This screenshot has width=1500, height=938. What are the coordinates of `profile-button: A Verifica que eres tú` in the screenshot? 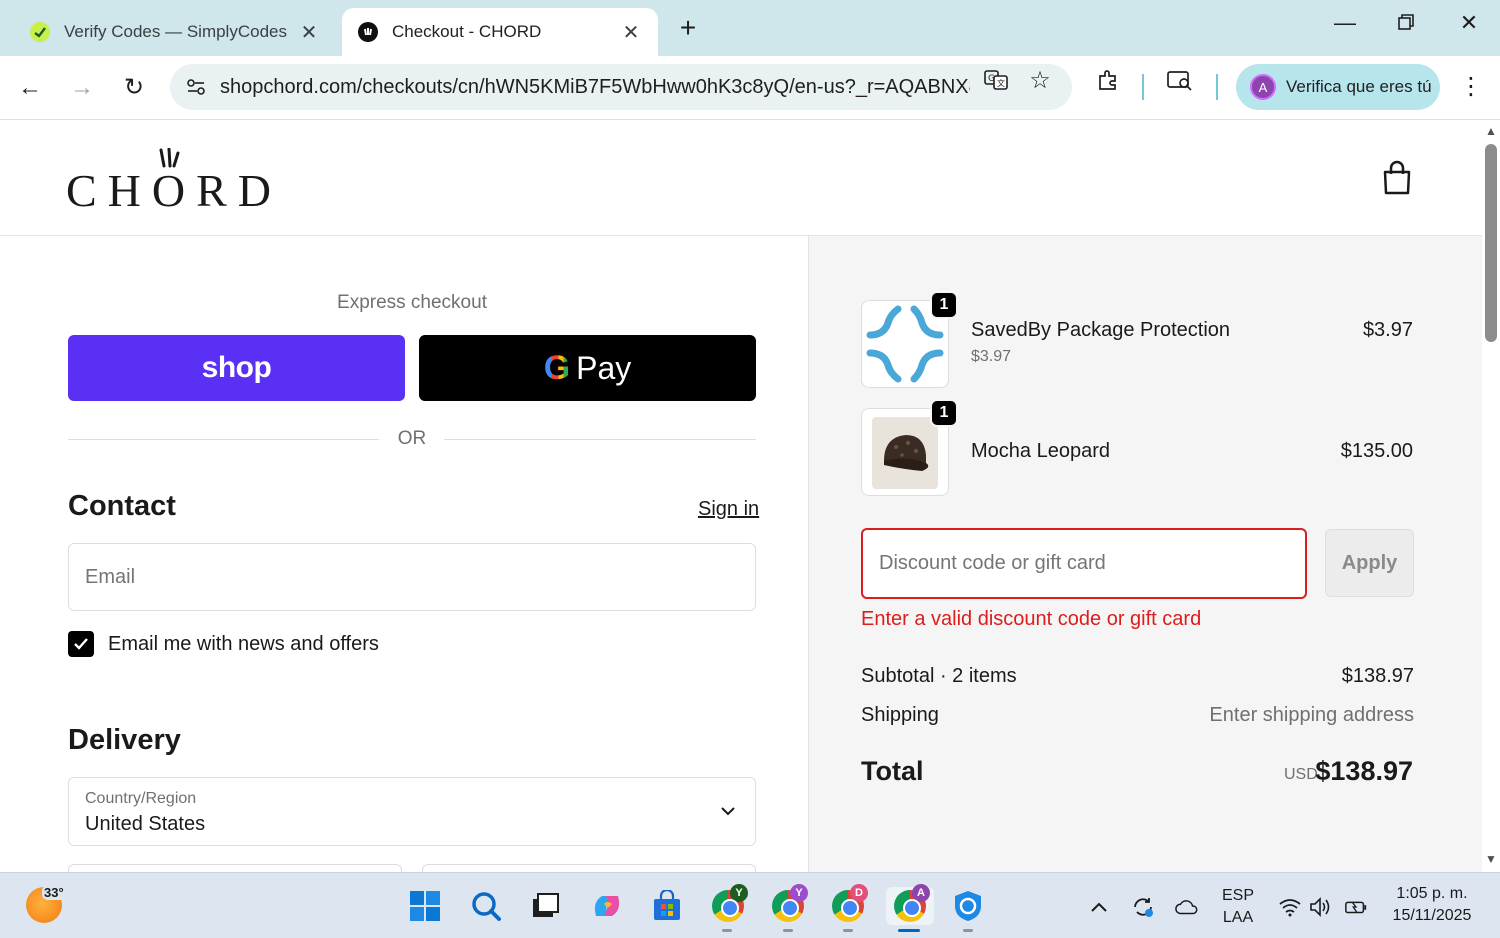 It's located at (1338, 87).